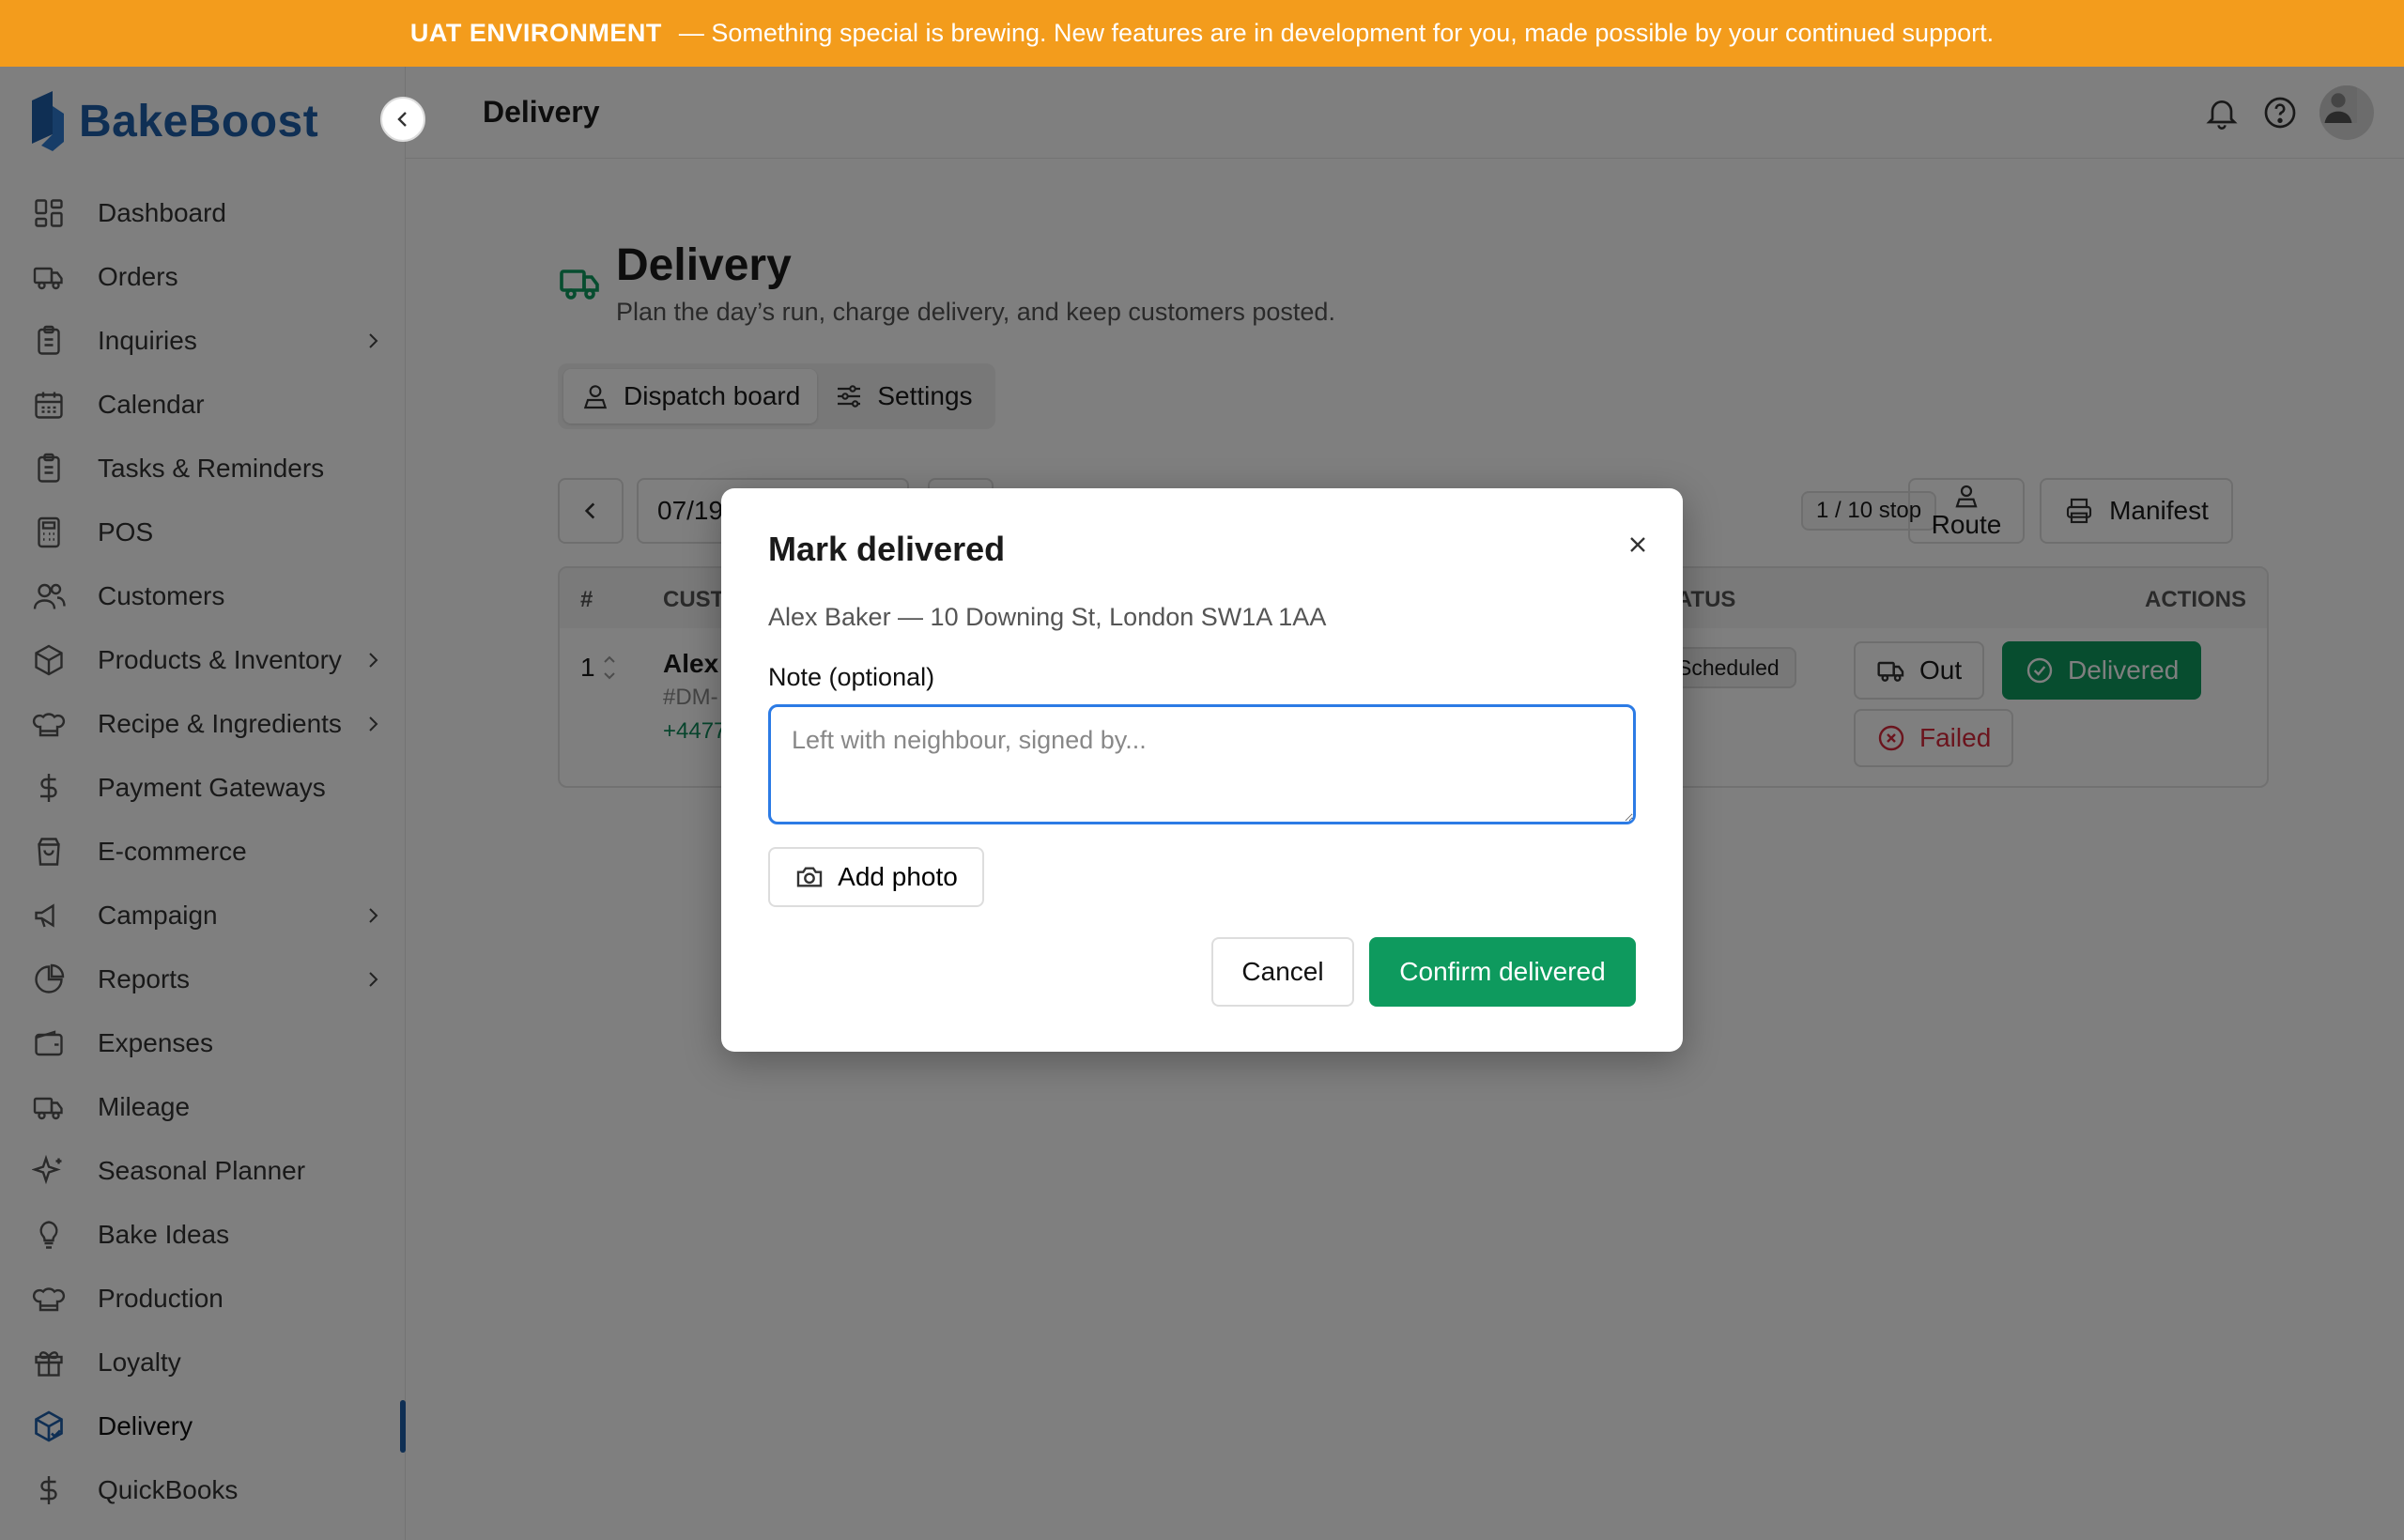  I want to click on add-photo-button: Add photo, so click(876, 877).